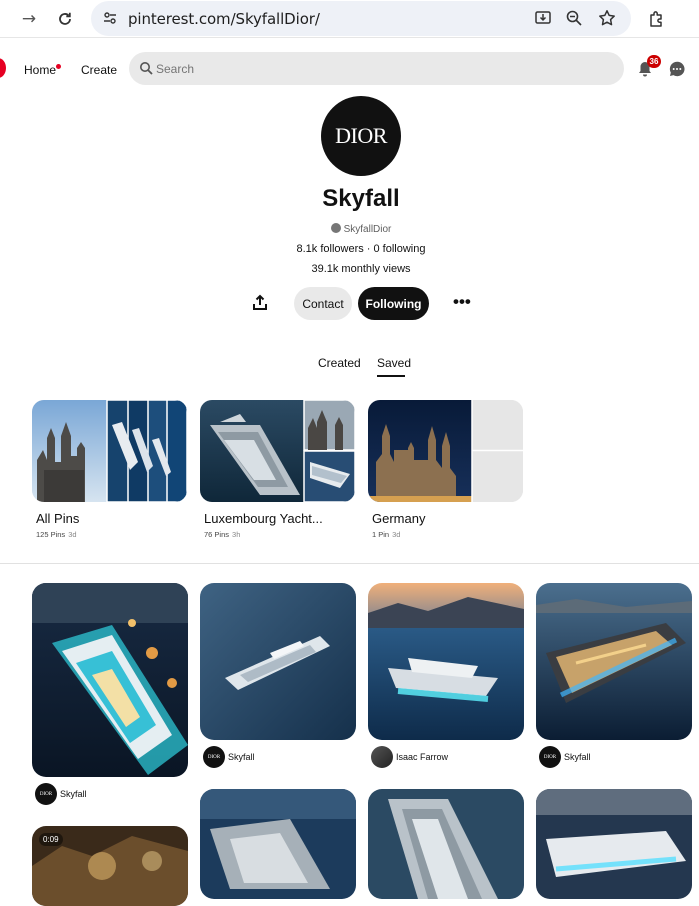 This screenshot has width=699, height=906. What do you see at coordinates (110, 866) in the screenshot?
I see `pin-video: 0:09` at bounding box center [110, 866].